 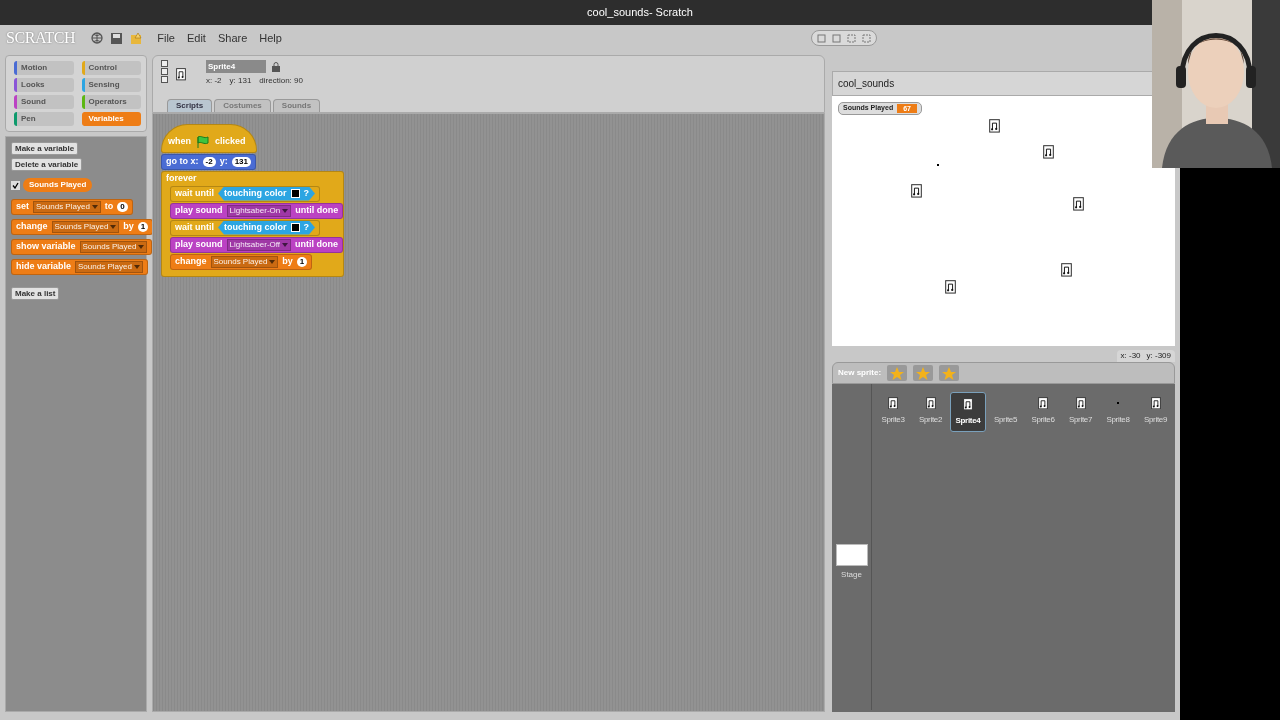 I want to click on globe-icon, so click(x=97, y=38).